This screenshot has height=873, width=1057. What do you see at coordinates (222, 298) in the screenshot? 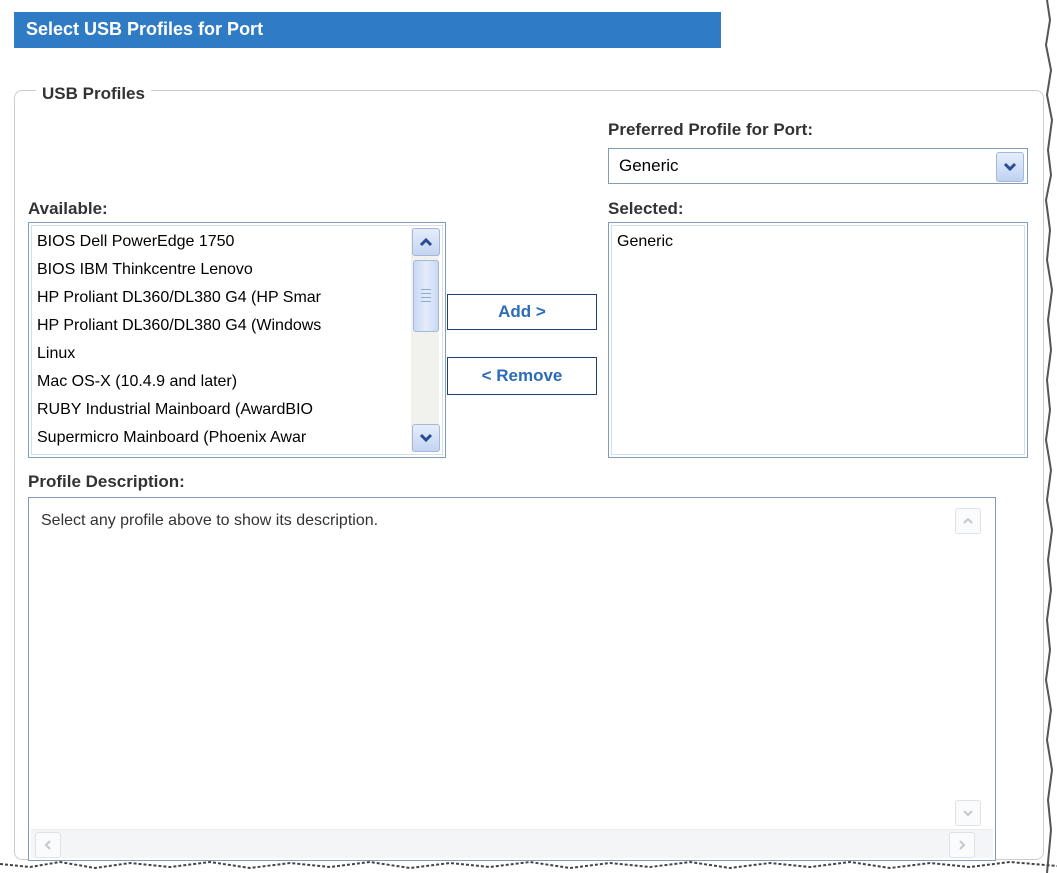
I see `list-item: HP Proliant DL360/DL380 G4 (HP Smar` at bounding box center [222, 298].